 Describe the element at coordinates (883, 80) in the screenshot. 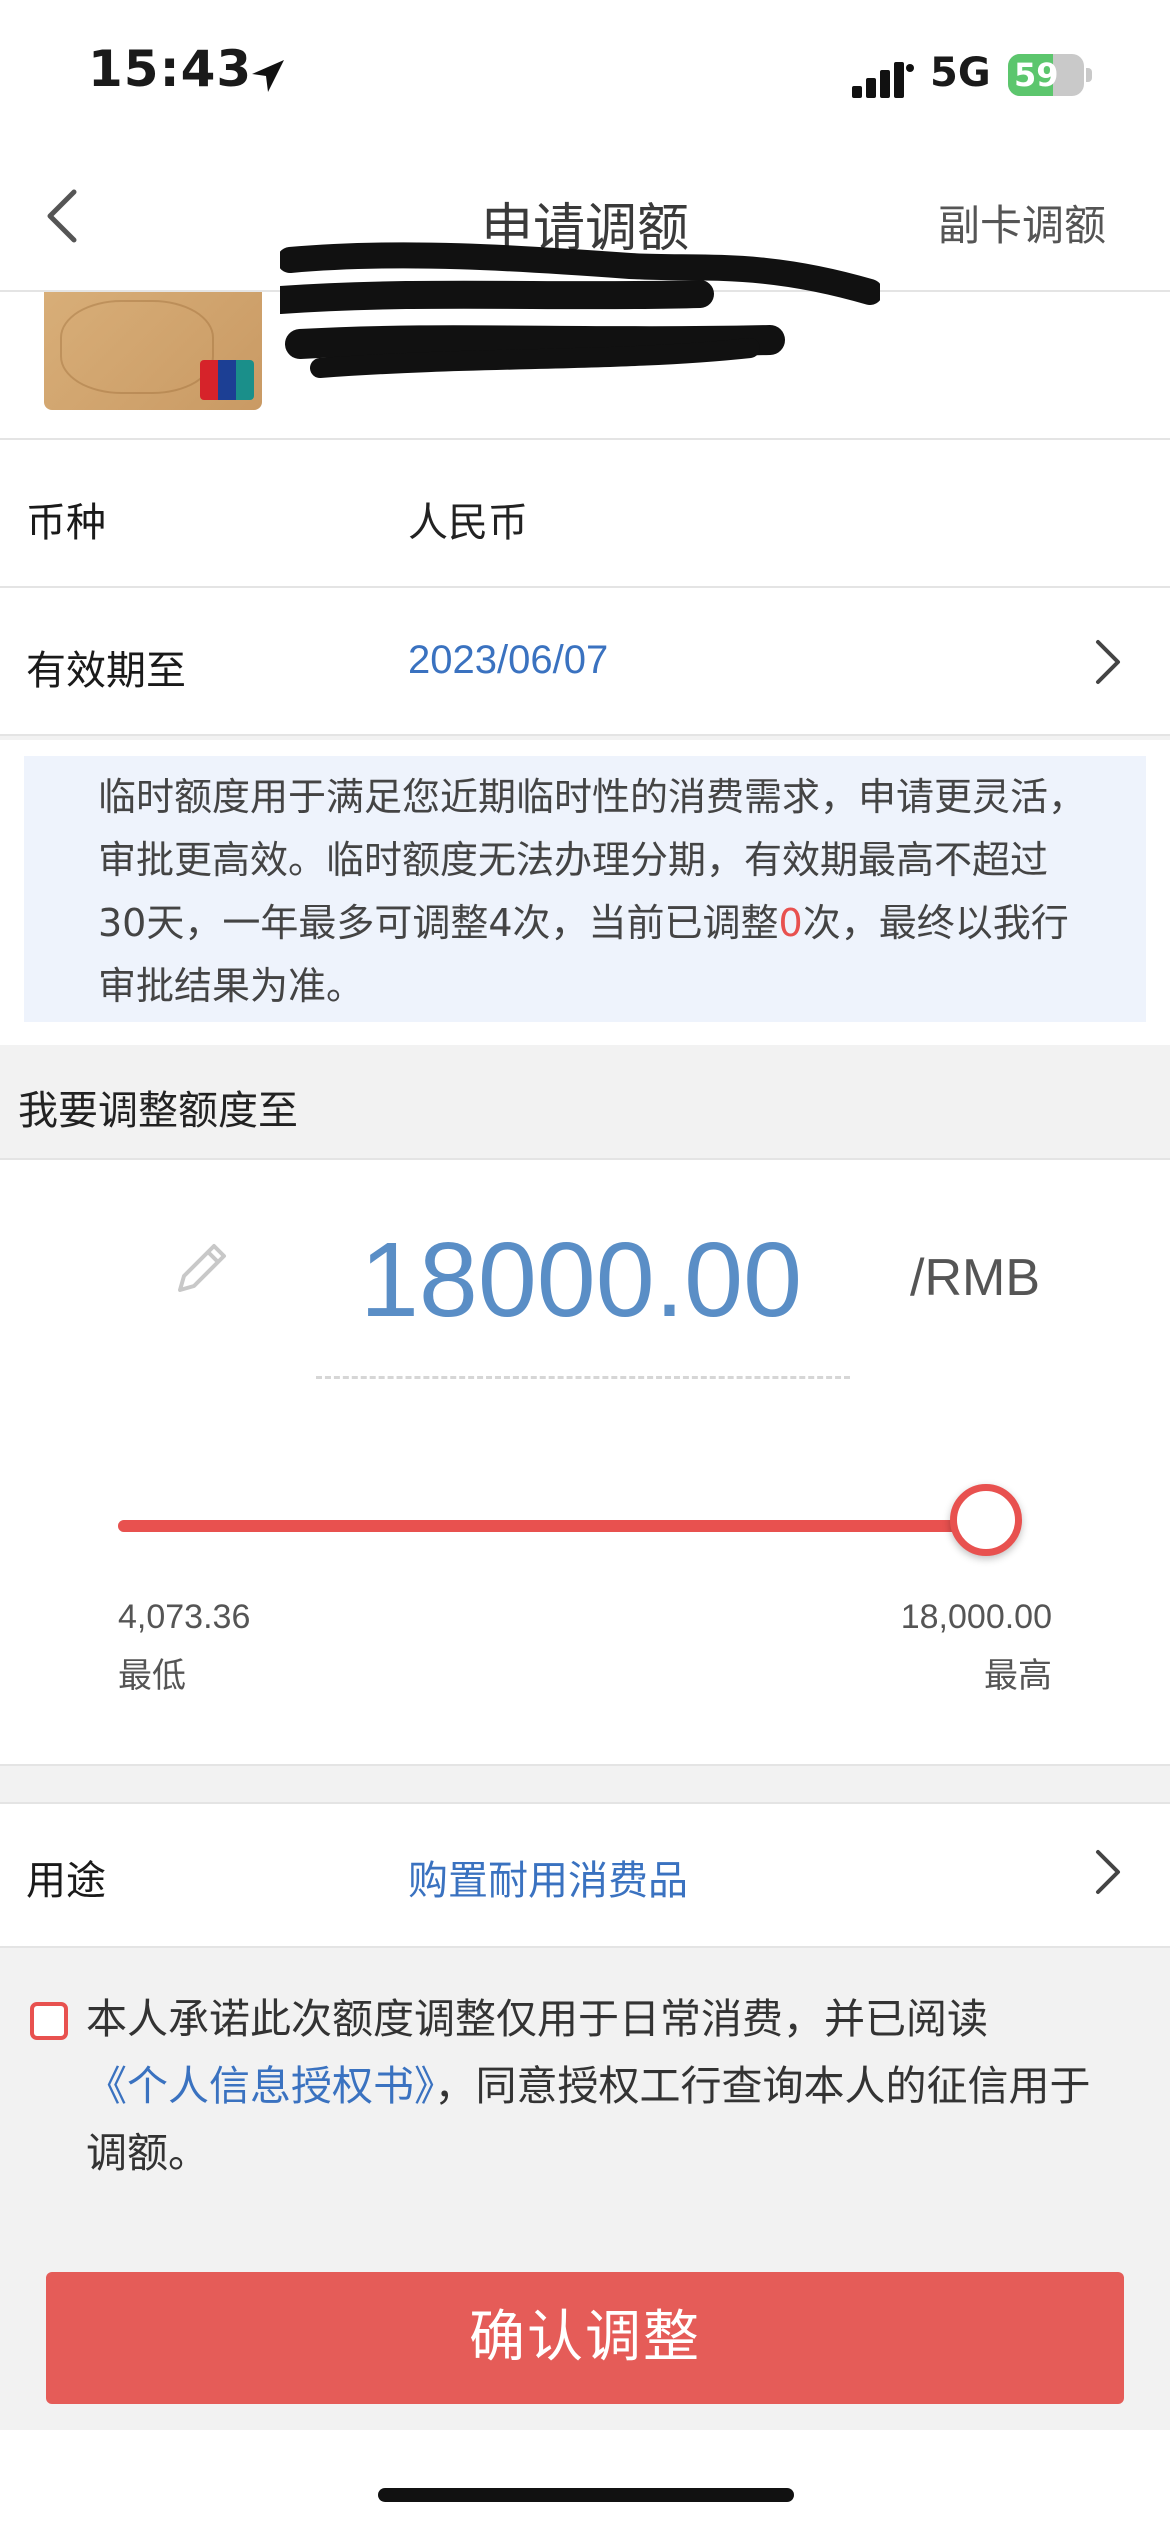

I see `signal-icon` at that location.